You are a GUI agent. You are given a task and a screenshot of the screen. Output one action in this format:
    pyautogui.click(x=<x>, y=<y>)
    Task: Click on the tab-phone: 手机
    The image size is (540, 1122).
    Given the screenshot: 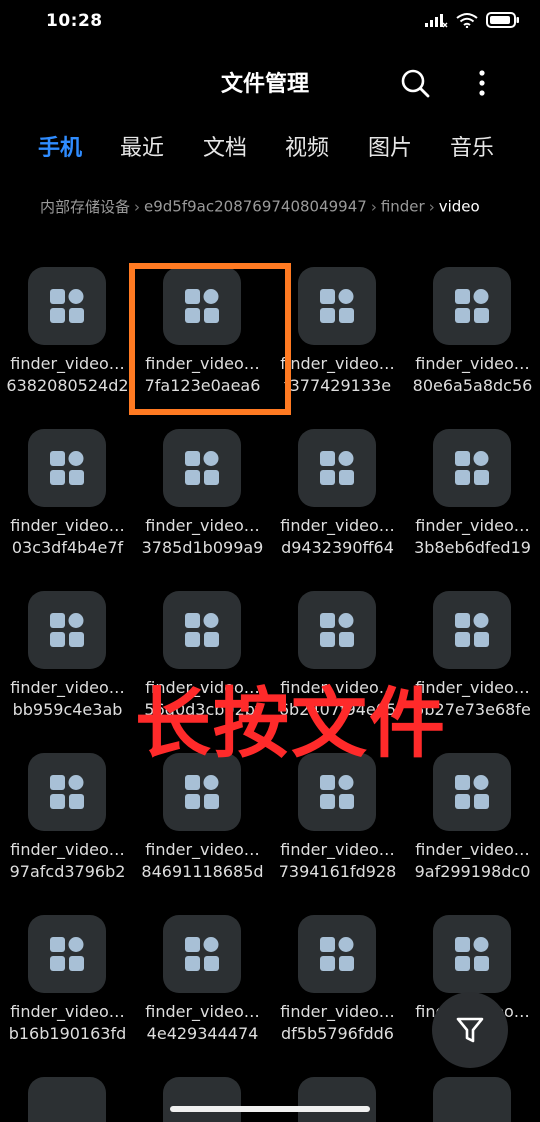 What is the action you would take?
    pyautogui.click(x=60, y=146)
    